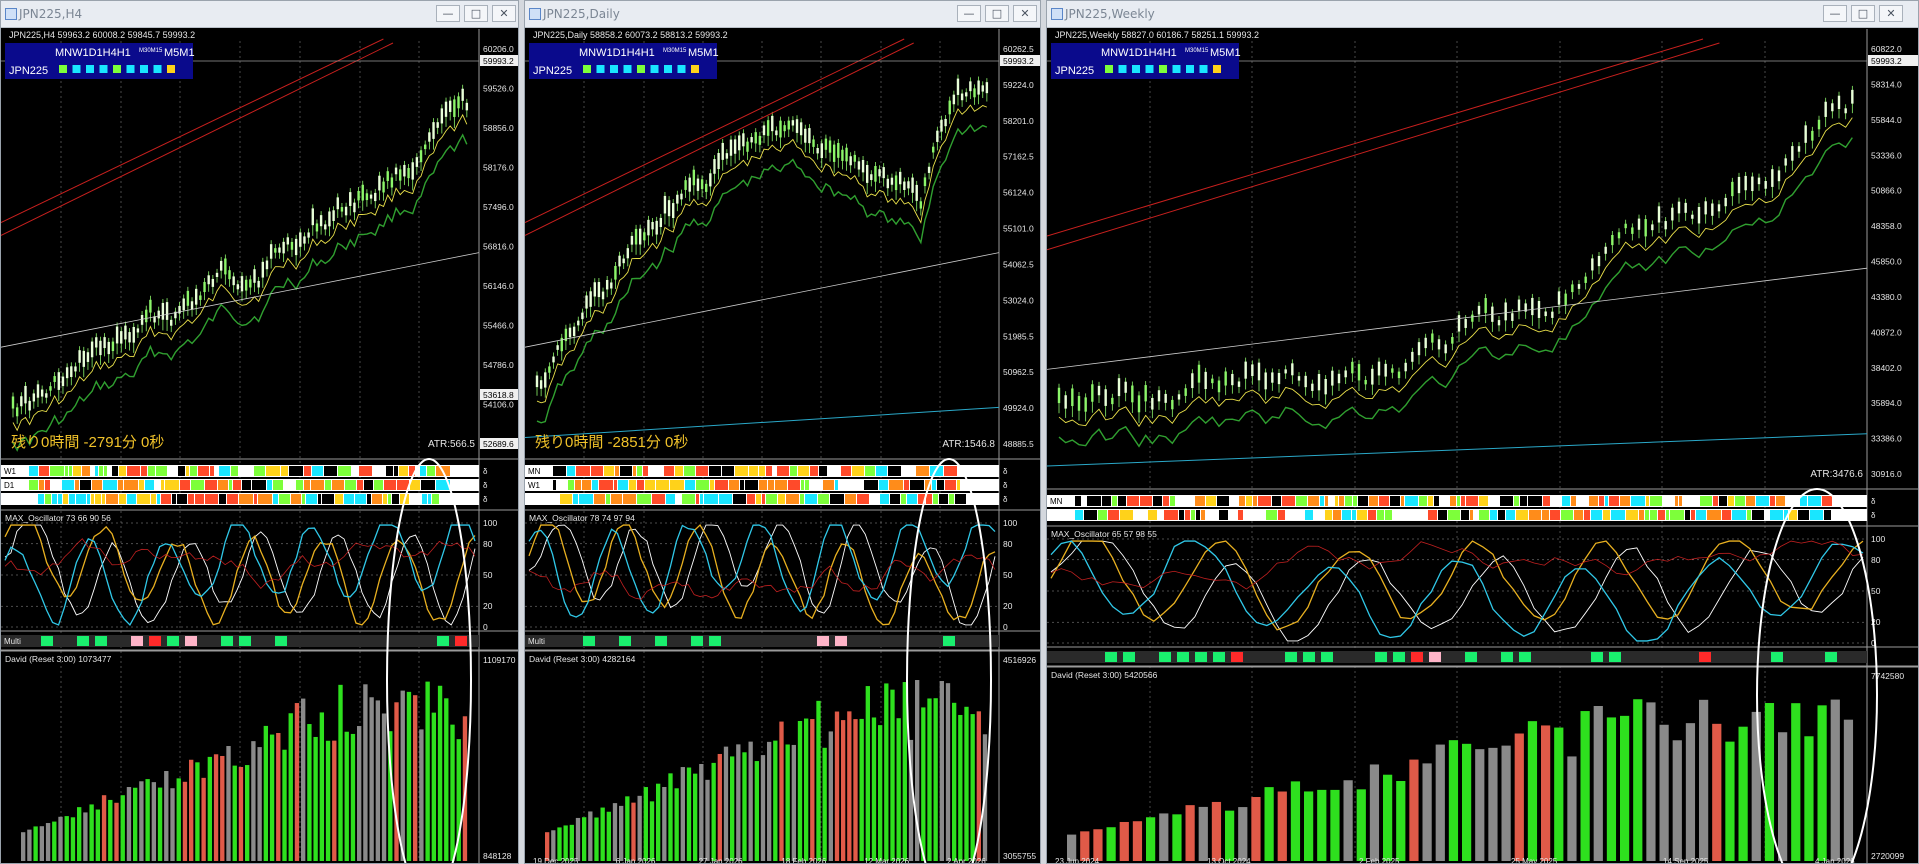 This screenshot has width=1919, height=864. I want to click on oscillator-label: MAX_Oscillator 78 74 97 94, so click(582, 518).